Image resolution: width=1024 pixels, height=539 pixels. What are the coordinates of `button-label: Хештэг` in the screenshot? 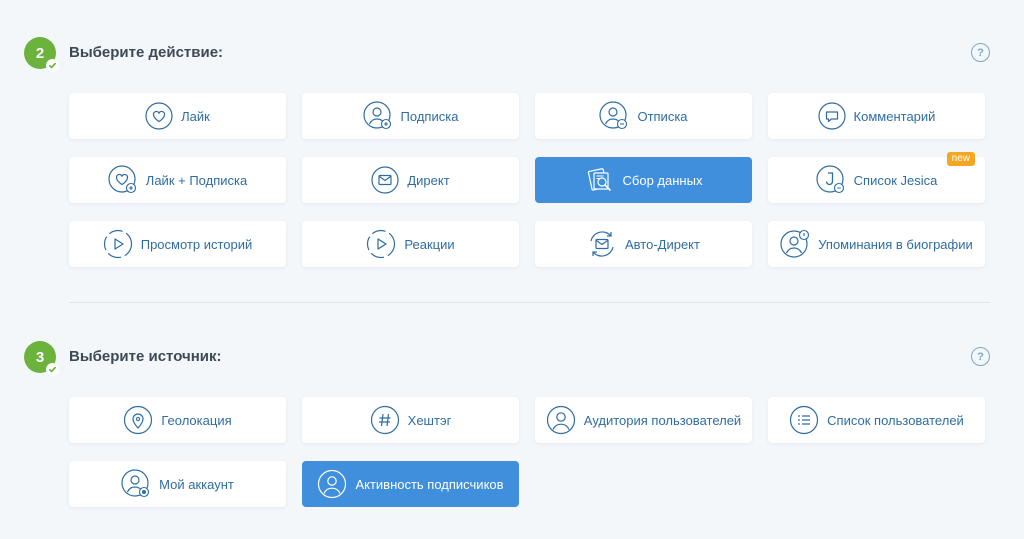 It's located at (429, 420).